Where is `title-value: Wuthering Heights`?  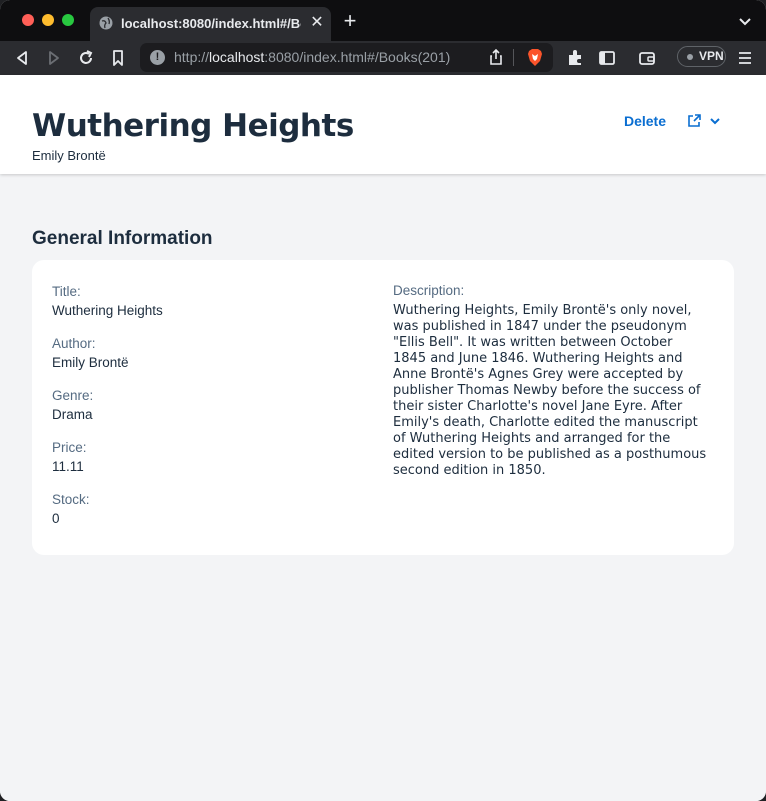 title-value: Wuthering Heights is located at coordinates (107, 310).